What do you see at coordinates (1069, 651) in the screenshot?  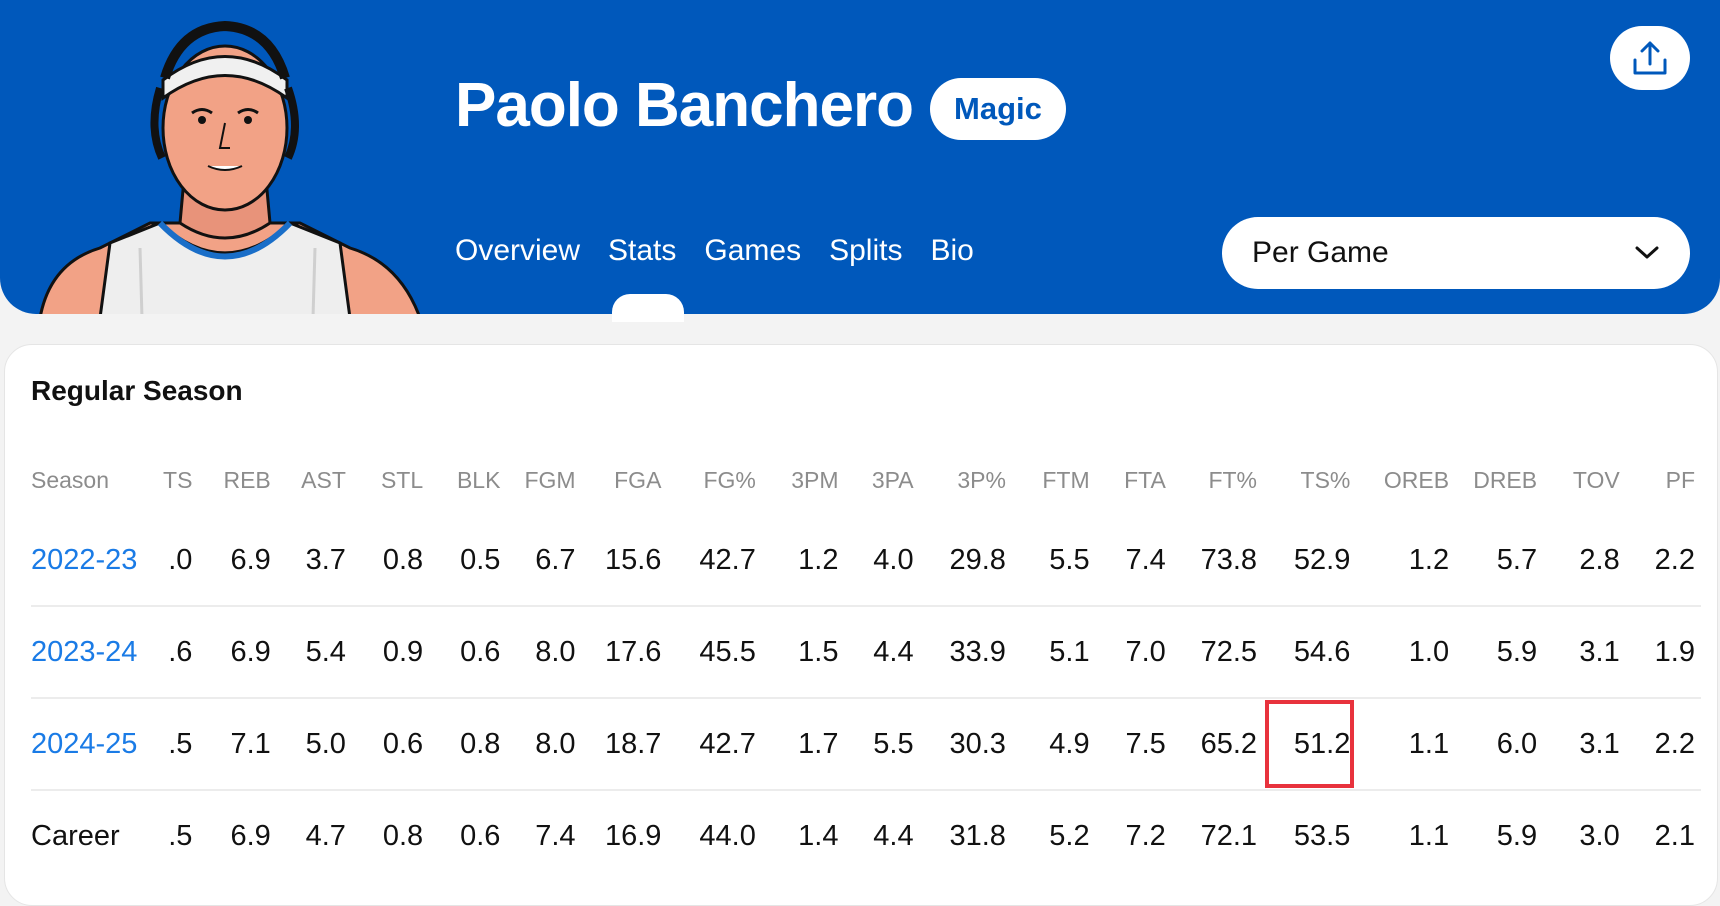 I see `stat-cell: 5.1` at bounding box center [1069, 651].